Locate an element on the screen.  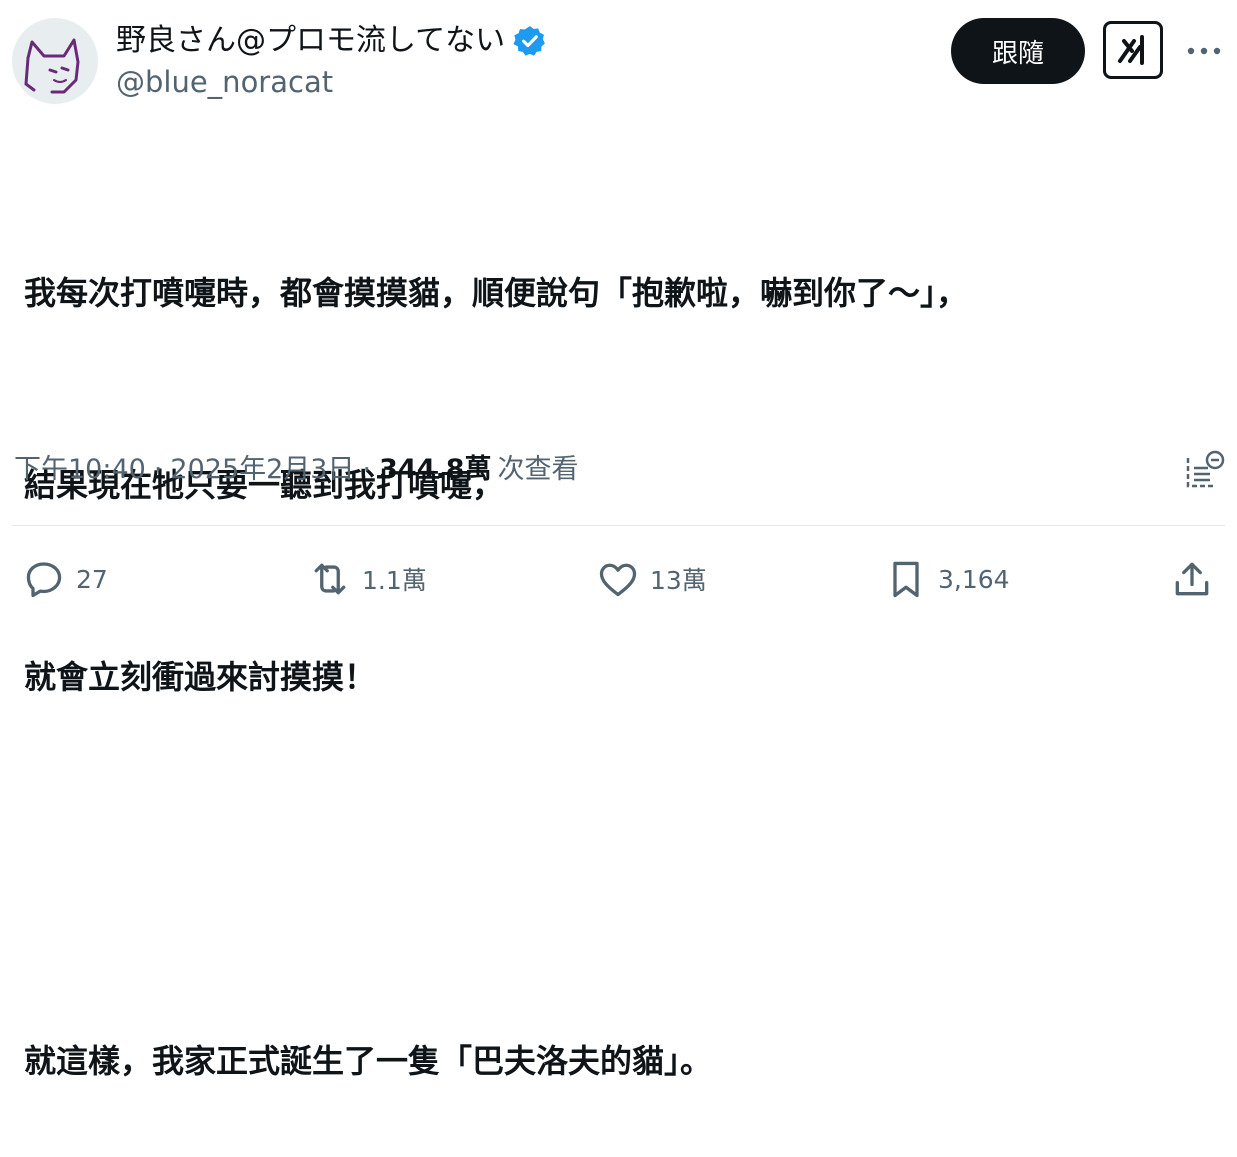
grok-button is located at coordinates (1133, 50).